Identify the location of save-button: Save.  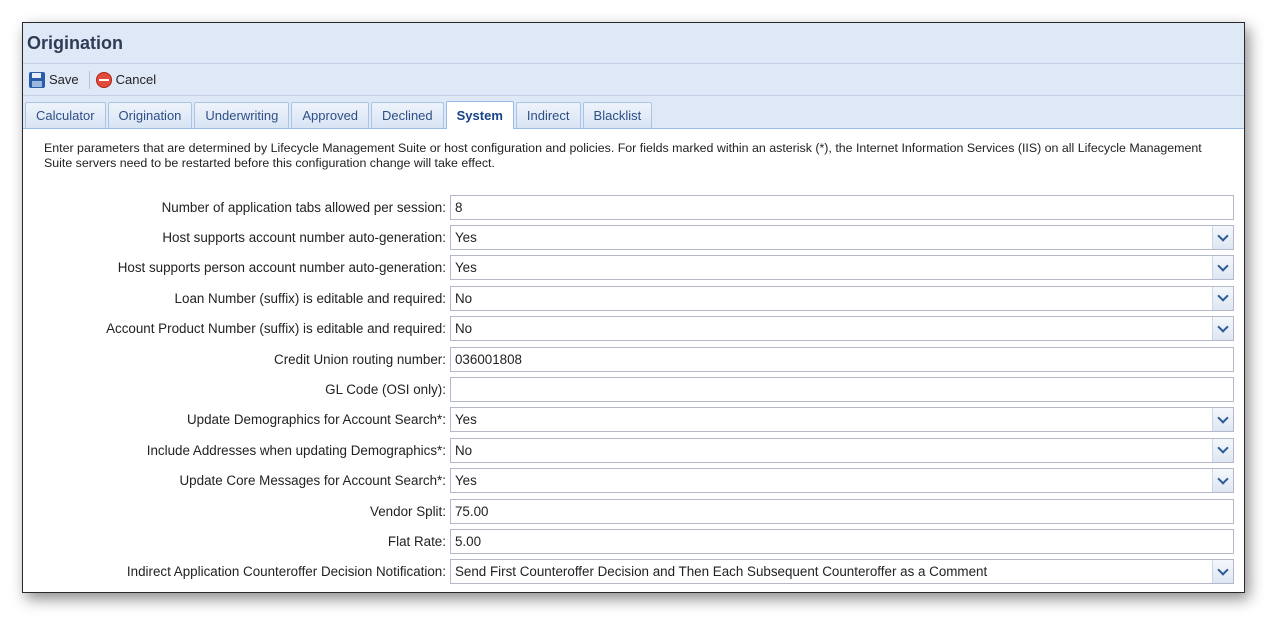
(56, 79).